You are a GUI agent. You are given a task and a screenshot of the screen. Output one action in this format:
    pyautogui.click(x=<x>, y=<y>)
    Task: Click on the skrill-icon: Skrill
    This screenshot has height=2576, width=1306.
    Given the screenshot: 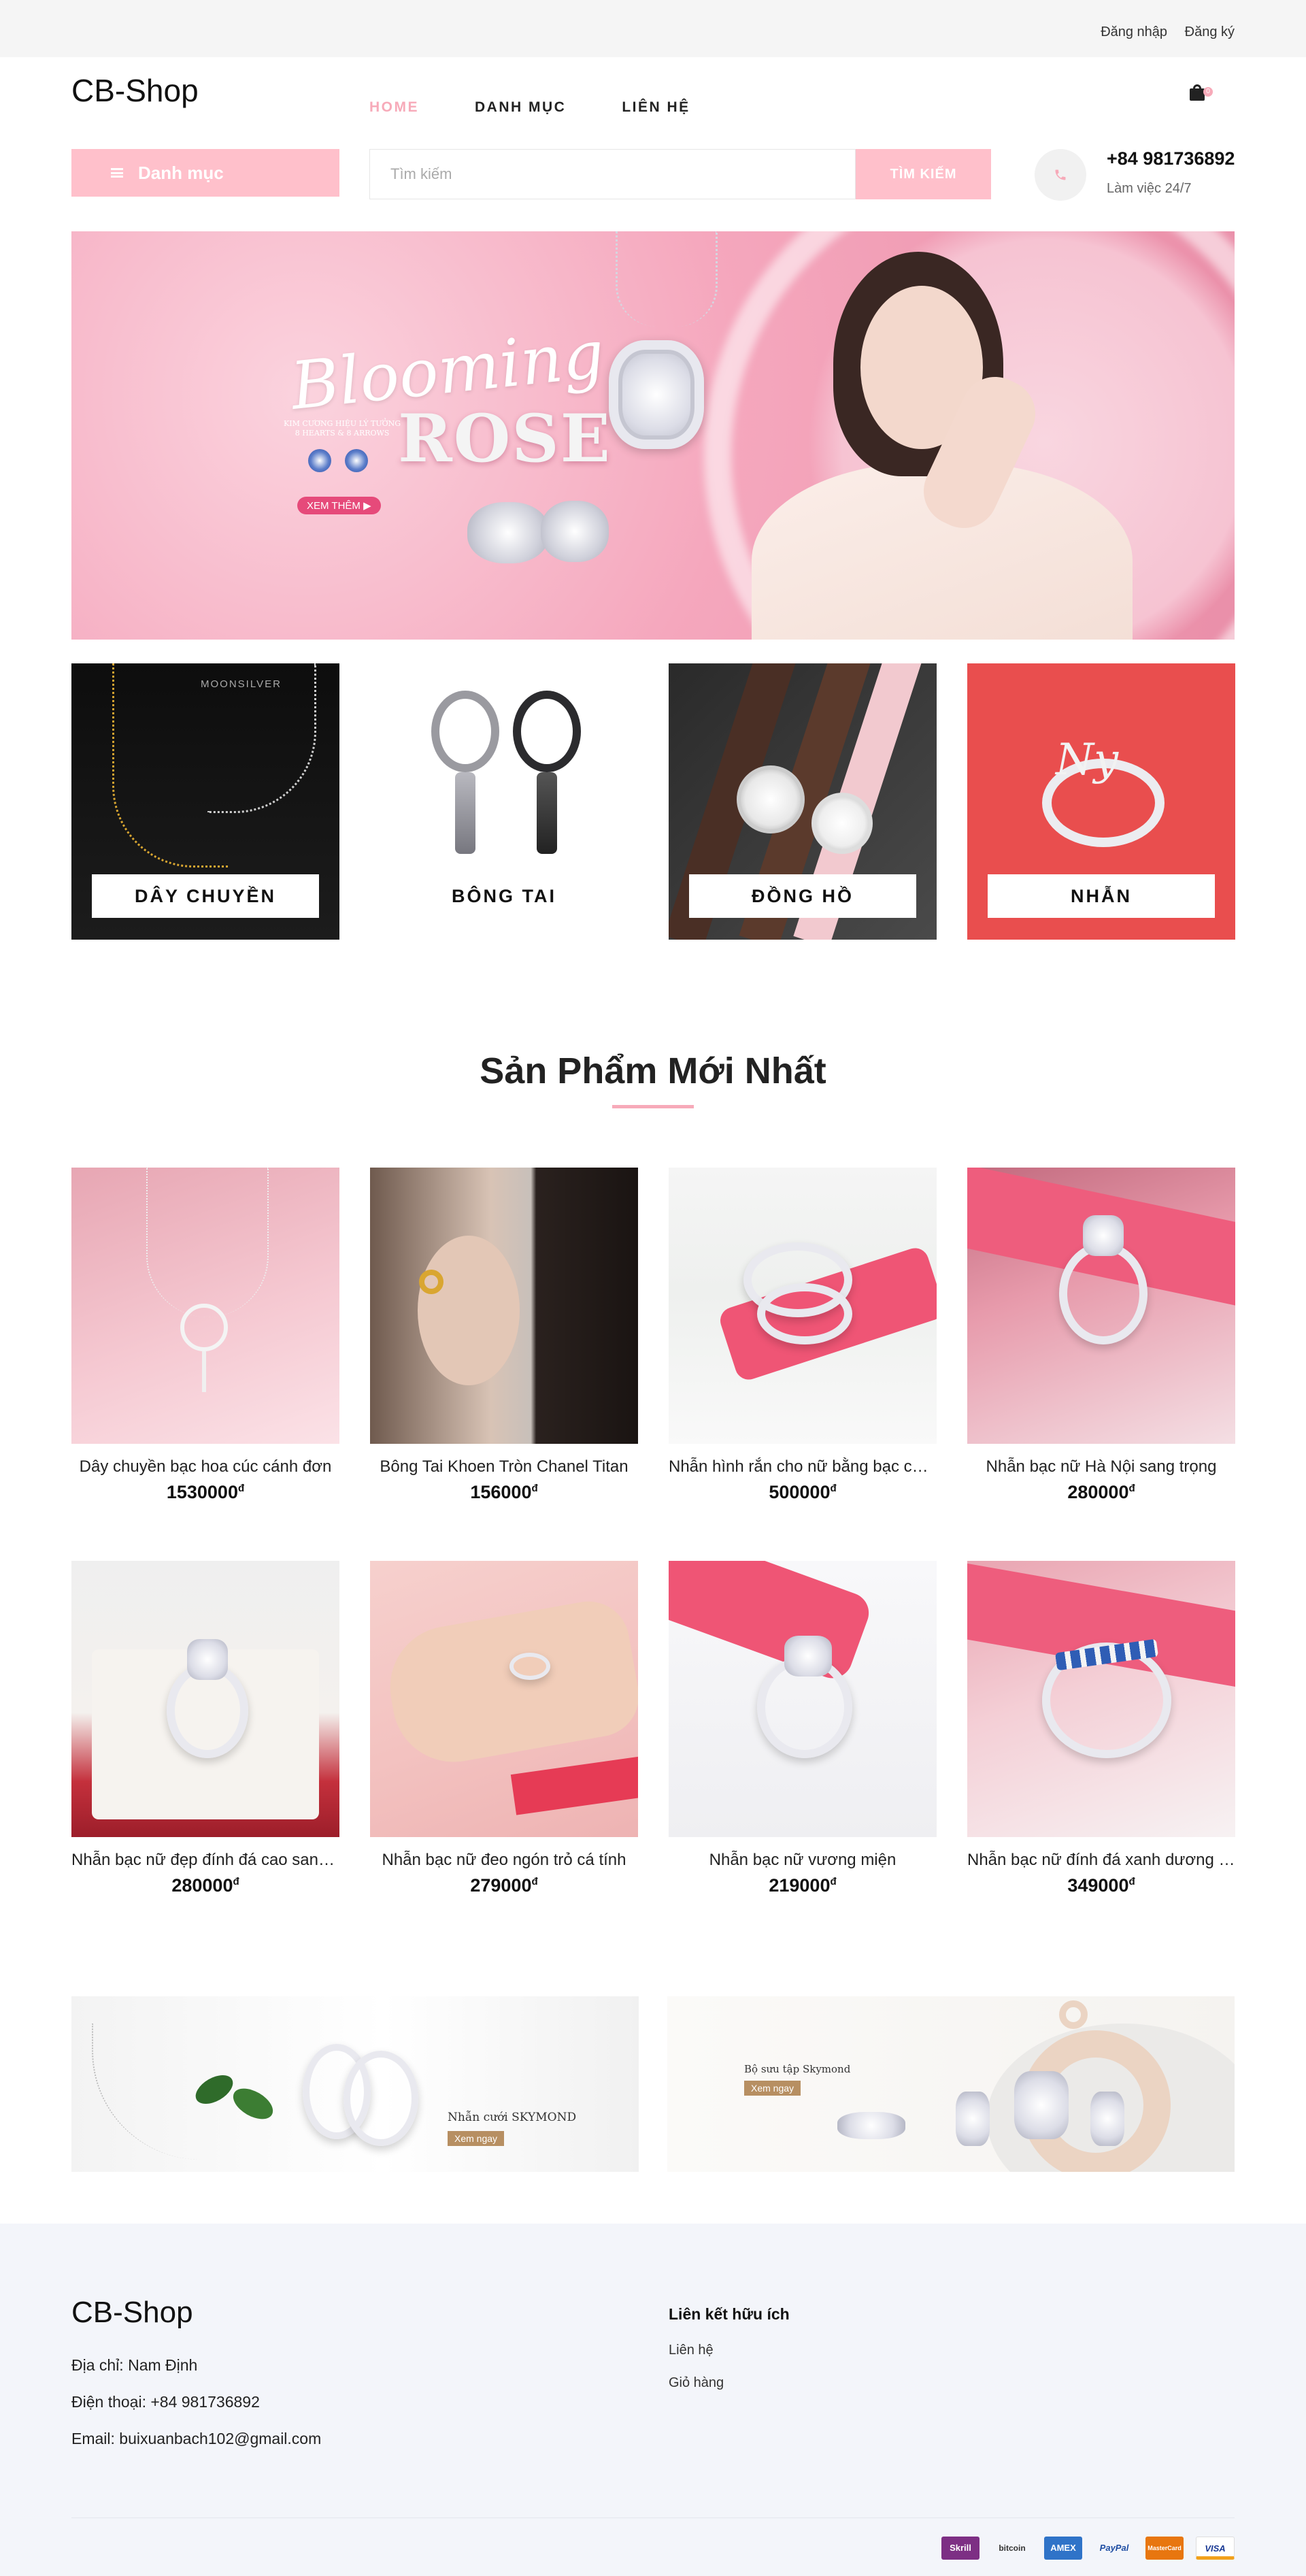 What is the action you would take?
    pyautogui.click(x=960, y=2548)
    